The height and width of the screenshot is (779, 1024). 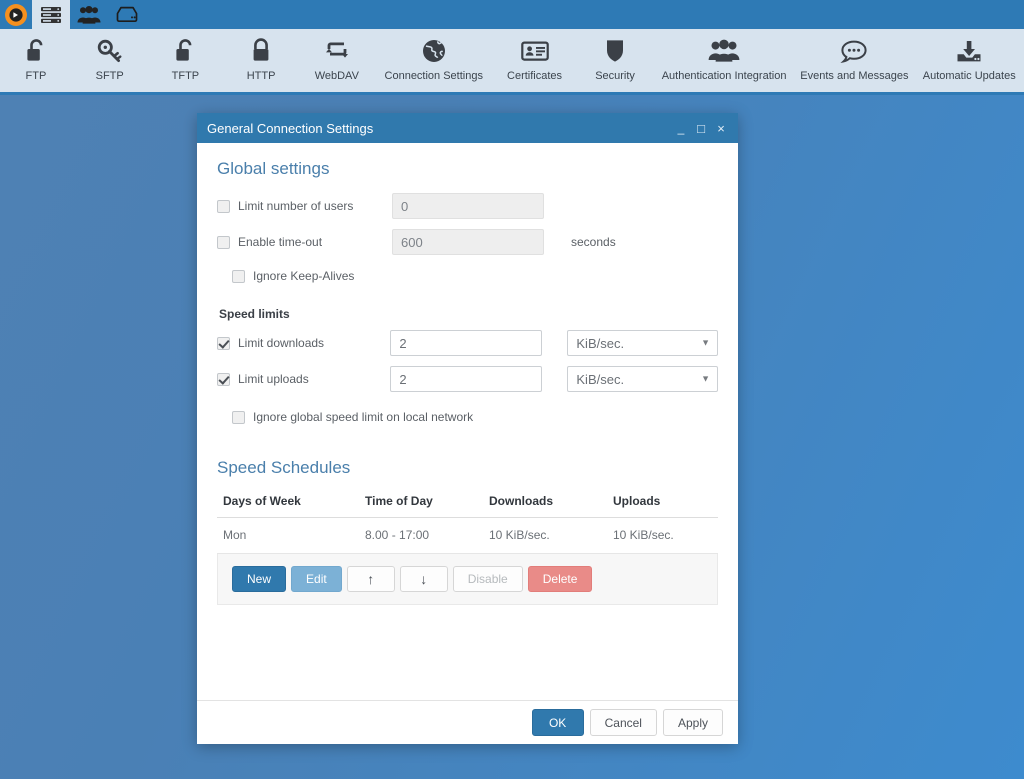 What do you see at coordinates (692, 722) in the screenshot?
I see `apply-button: Apply` at bounding box center [692, 722].